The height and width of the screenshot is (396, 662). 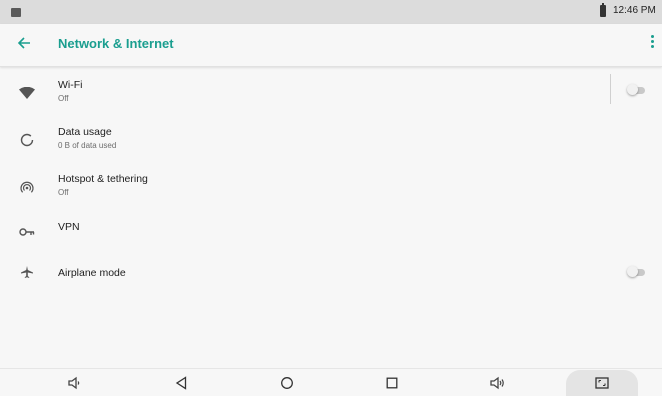 What do you see at coordinates (331, 12) in the screenshot?
I see `status-bar: 12:46 PM` at bounding box center [331, 12].